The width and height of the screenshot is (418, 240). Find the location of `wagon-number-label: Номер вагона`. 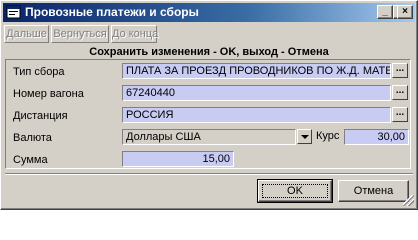

wagon-number-label: Номер вагона is located at coordinates (48, 94).